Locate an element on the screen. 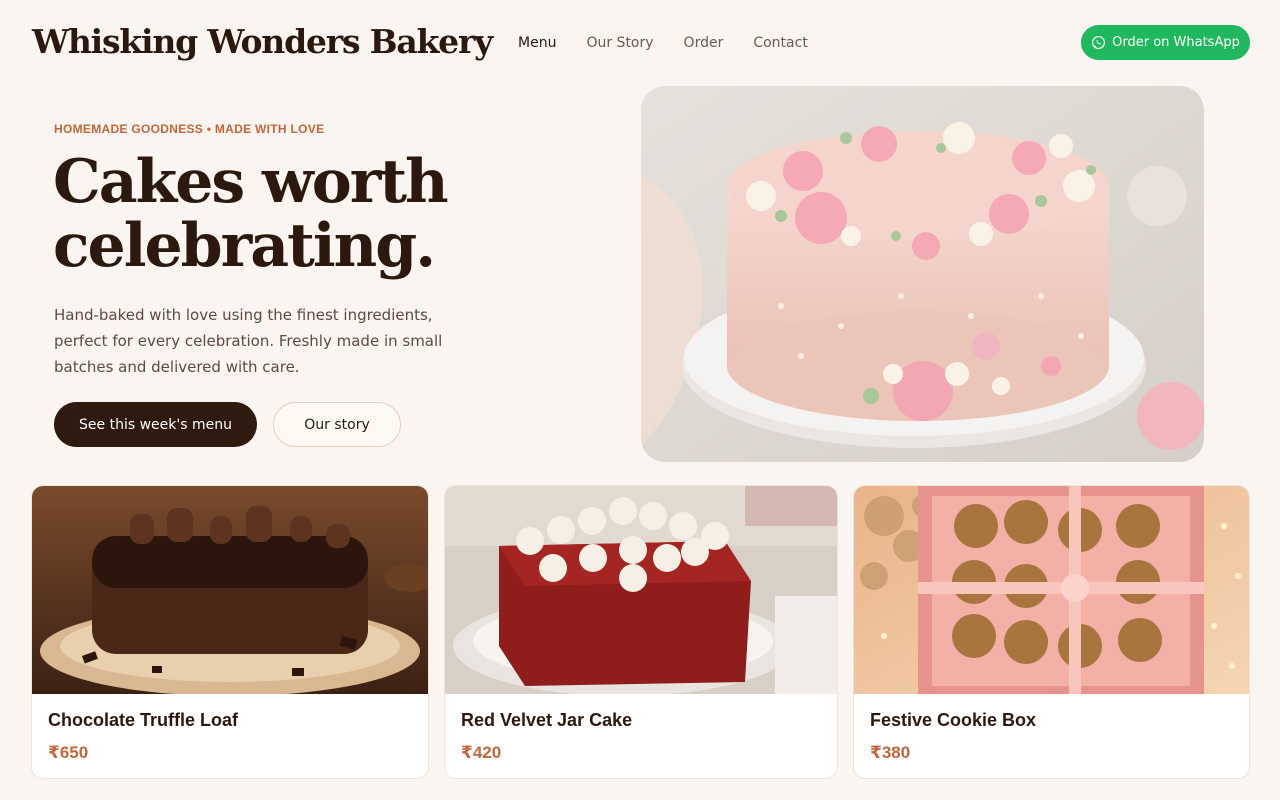 This screenshot has width=1280, height=800. hero-headline-line2: celebrating. is located at coordinates (244, 246).